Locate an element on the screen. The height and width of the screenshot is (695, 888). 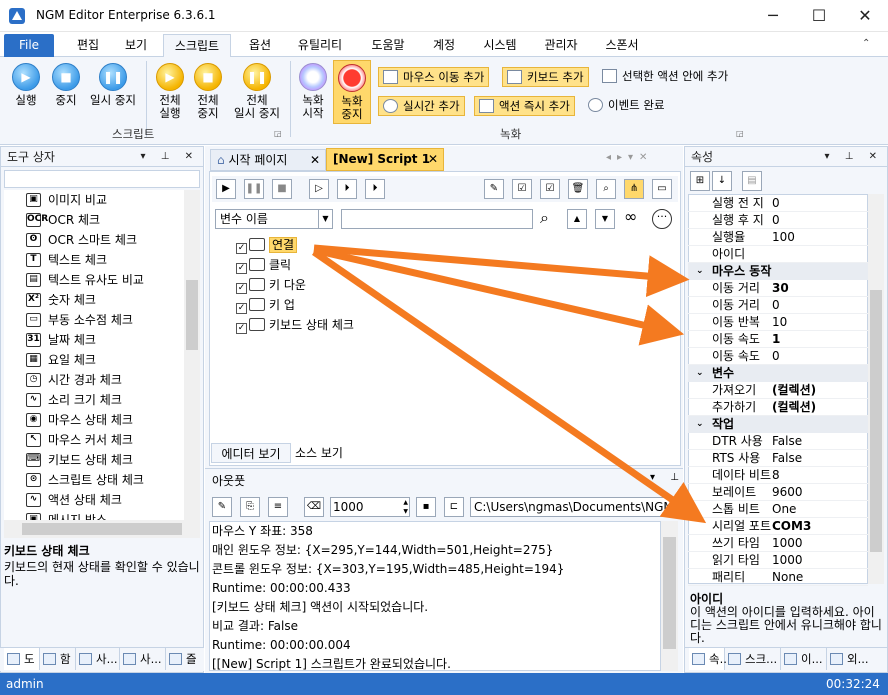
export-icon: ⎘ is located at coordinates (250, 507).